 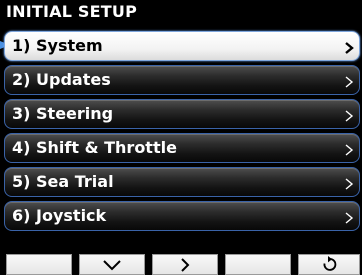 What do you see at coordinates (182, 216) in the screenshot?
I see `menu-item-joystick: 6) Joystick` at bounding box center [182, 216].